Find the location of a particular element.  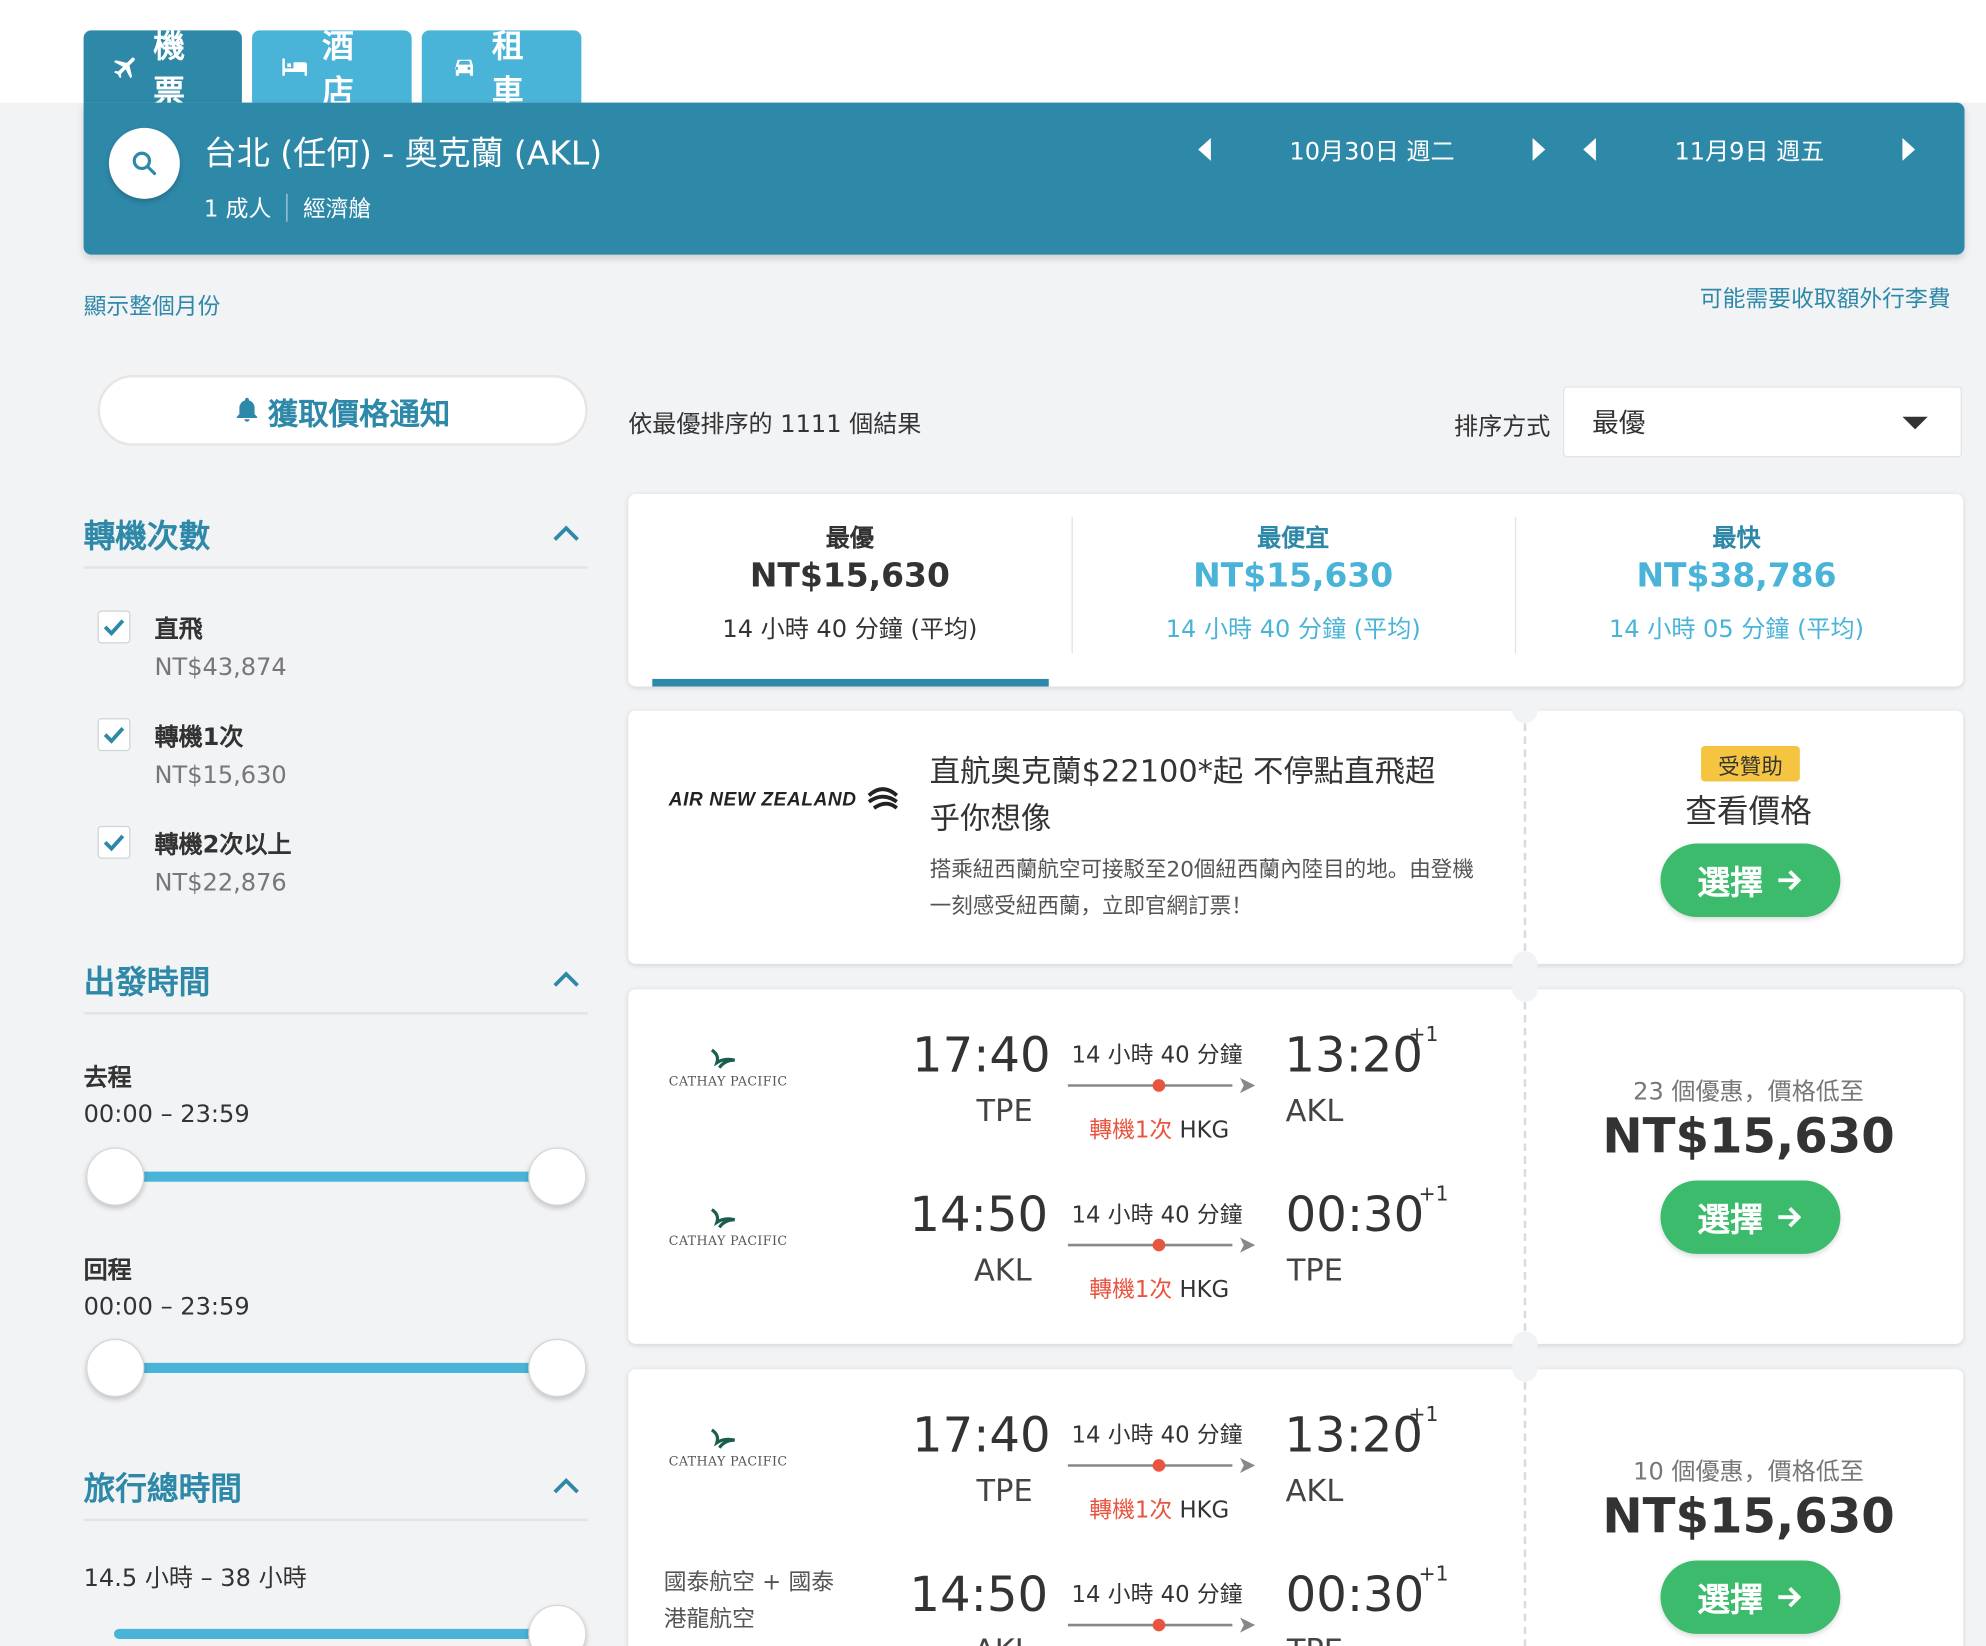

sort-select: 最優 is located at coordinates (1762, 422).